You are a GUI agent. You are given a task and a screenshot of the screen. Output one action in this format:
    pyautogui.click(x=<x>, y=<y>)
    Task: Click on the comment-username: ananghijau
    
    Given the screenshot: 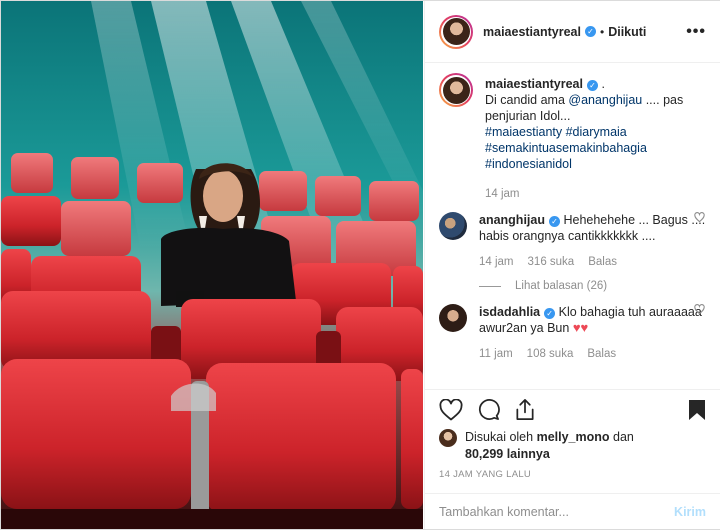 What is the action you would take?
    pyautogui.click(x=512, y=220)
    